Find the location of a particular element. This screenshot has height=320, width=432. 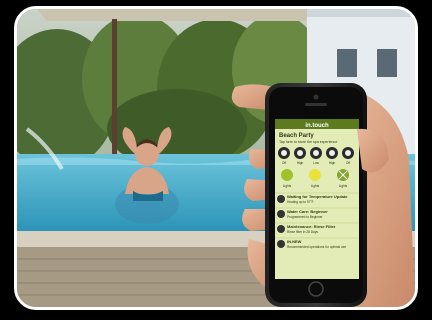

status-title: IN.NEW is located at coordinates (294, 241).